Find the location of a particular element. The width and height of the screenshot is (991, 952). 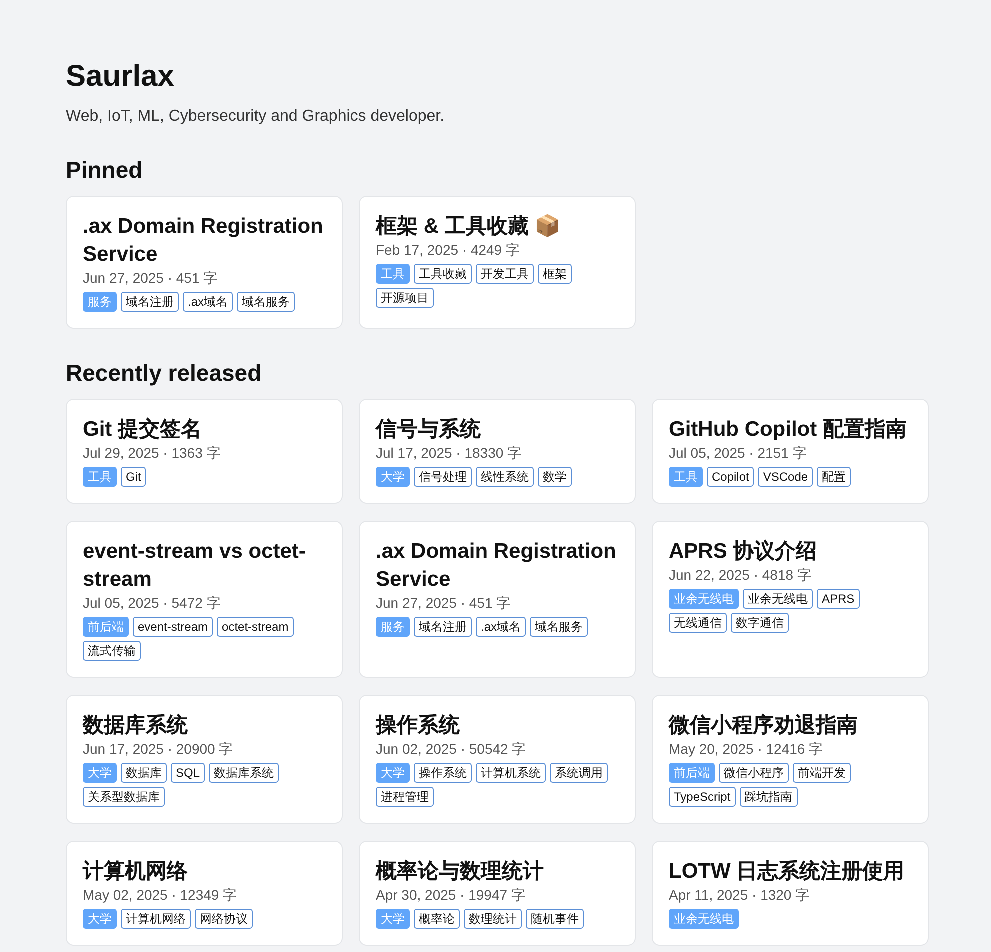

post-tag: 数学 is located at coordinates (555, 477).